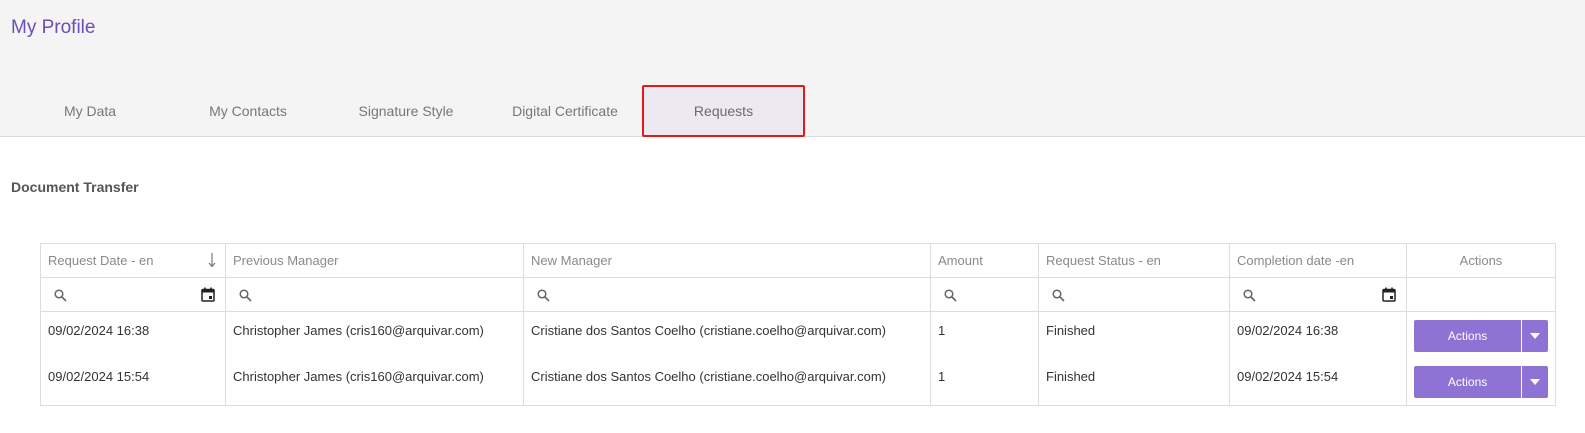  What do you see at coordinates (1318, 294) in the screenshot?
I see `filter-completion-date` at bounding box center [1318, 294].